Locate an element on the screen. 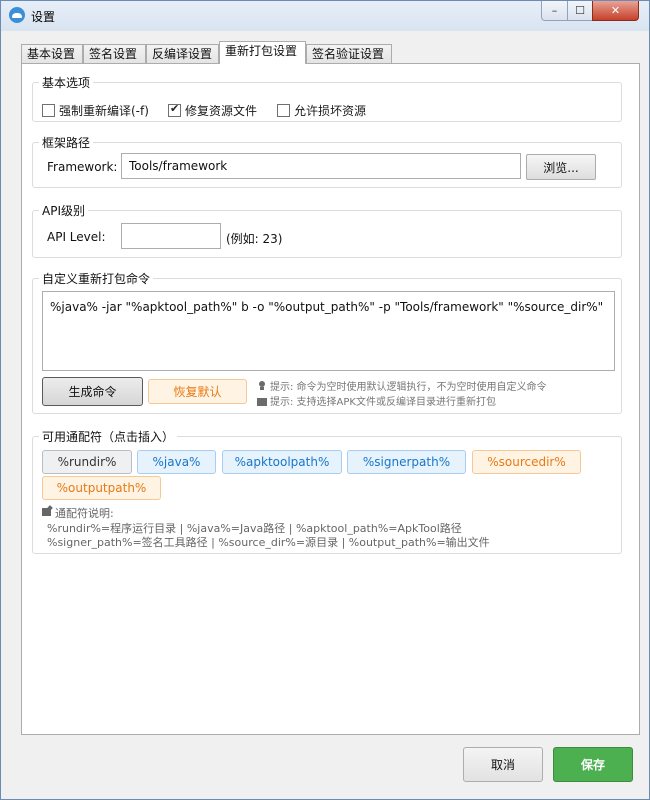 The image size is (650, 800). minimize-icon: – is located at coordinates (554, 10).